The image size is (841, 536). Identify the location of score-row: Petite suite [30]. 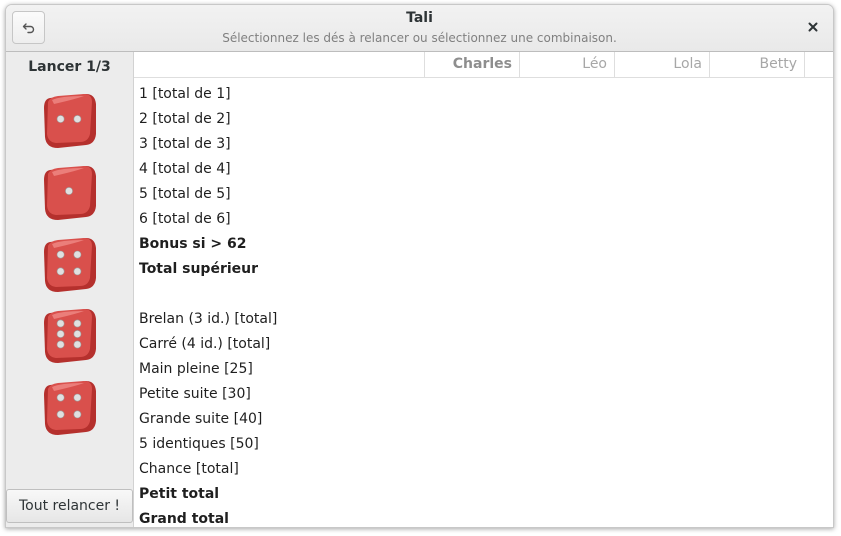
(195, 394).